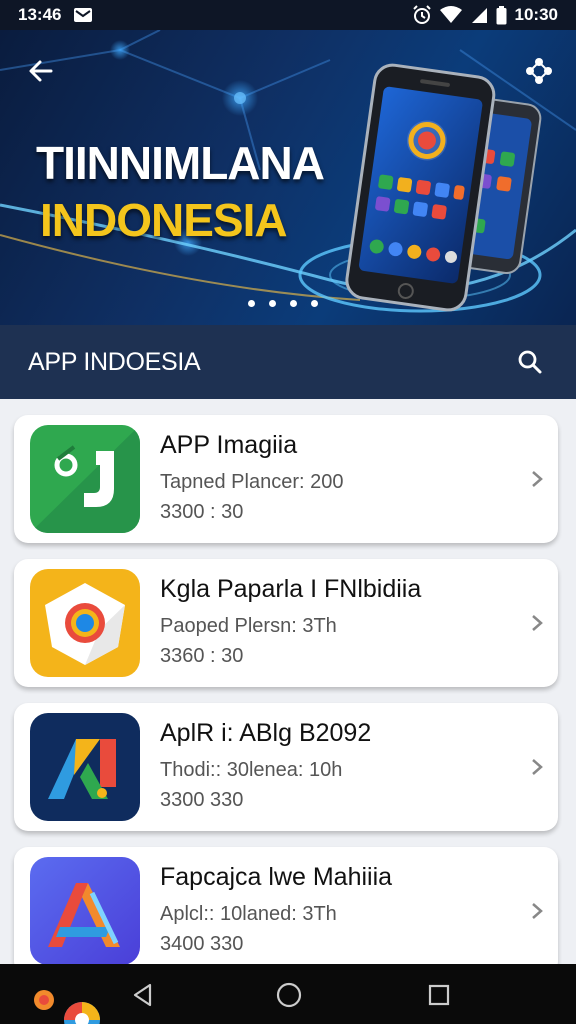  I want to click on navy-app-icon, so click(85, 767).